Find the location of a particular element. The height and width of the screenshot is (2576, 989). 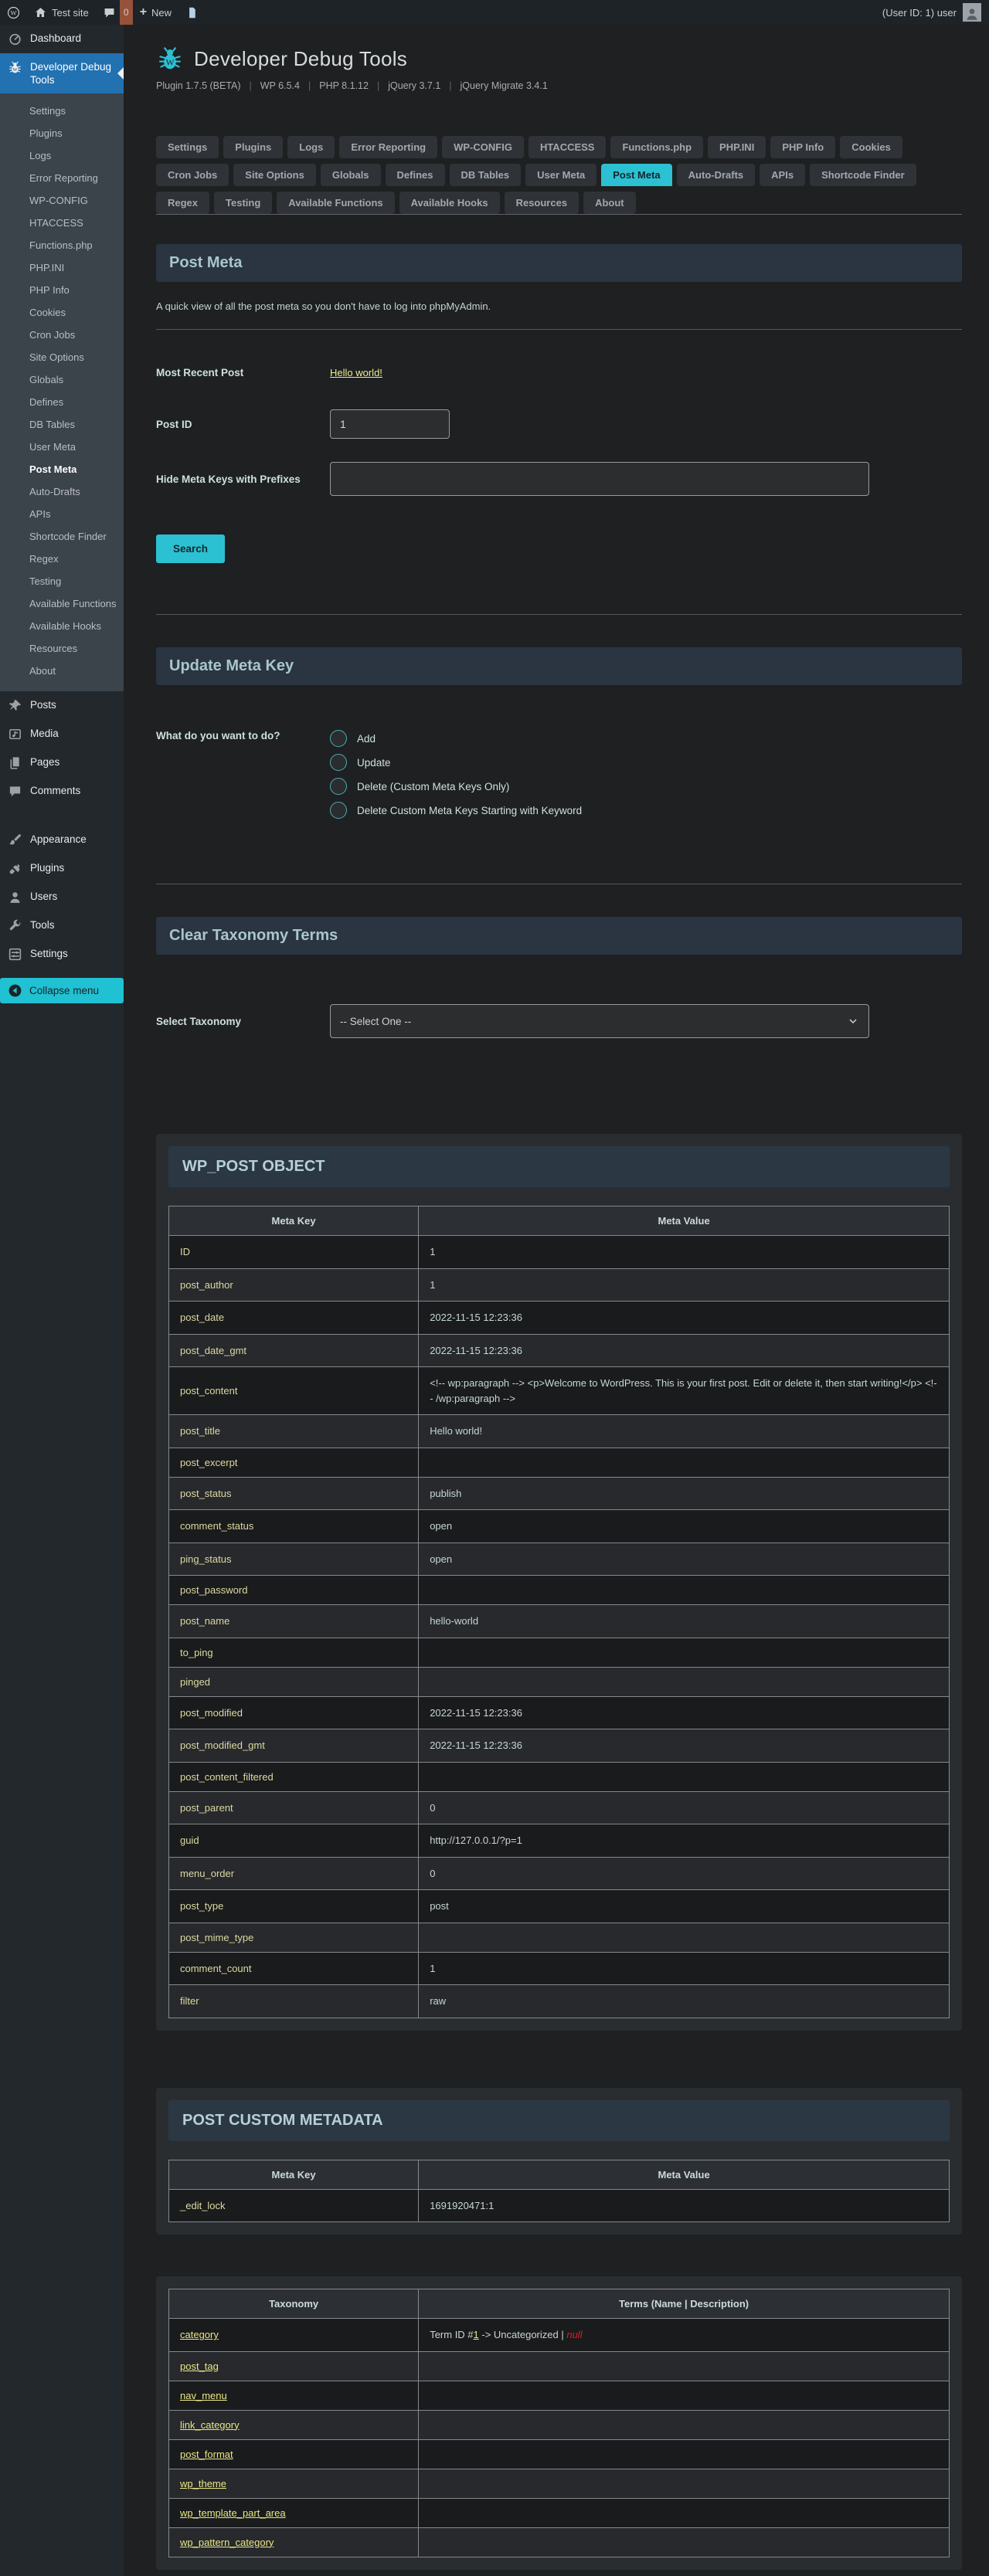

taxonomy-link-post-tag: post_tag is located at coordinates (199, 2366).